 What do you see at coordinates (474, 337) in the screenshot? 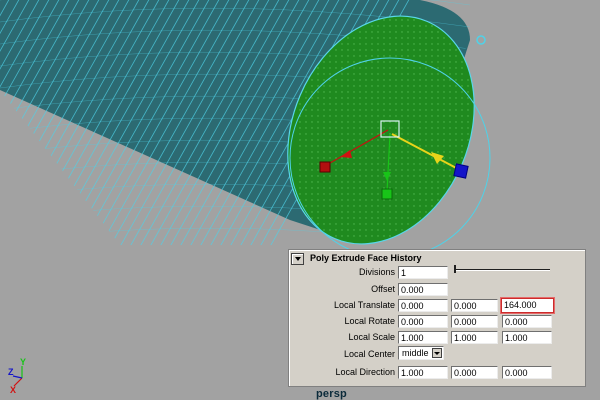
I see `local-scale-y-field: 1.000` at bounding box center [474, 337].